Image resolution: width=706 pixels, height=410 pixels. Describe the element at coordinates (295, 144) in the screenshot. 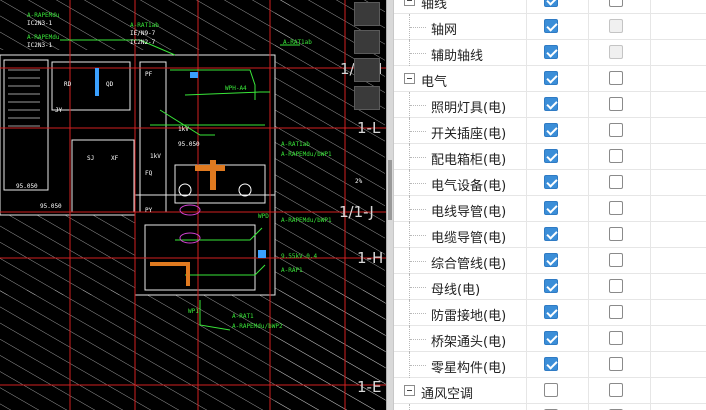

I see `svg-text: A-RAT1ab` at that location.